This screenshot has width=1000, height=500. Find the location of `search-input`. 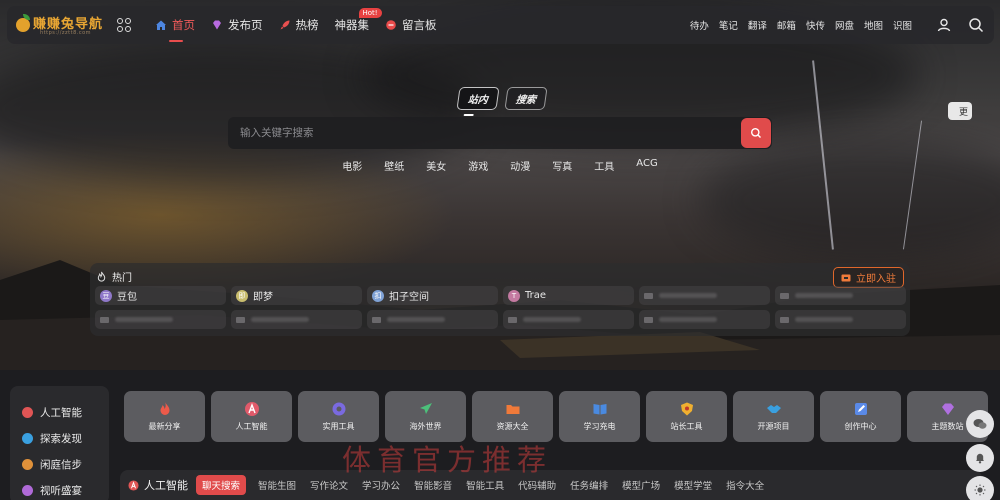

search-input is located at coordinates (484, 133).